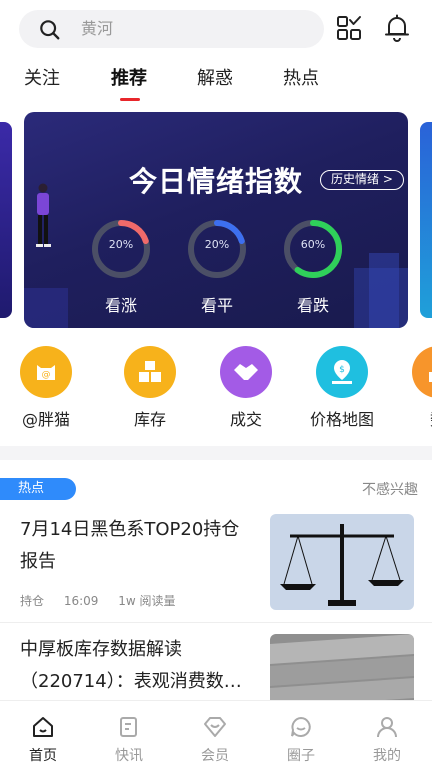 This screenshot has height=768, width=432. I want to click on nav-label: 首页, so click(43, 756).